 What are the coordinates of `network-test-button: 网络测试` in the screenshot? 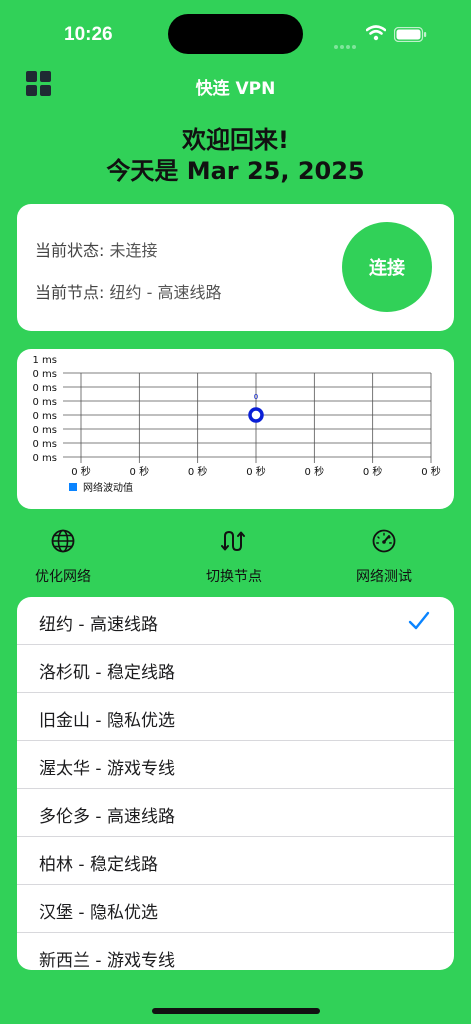 It's located at (384, 557).